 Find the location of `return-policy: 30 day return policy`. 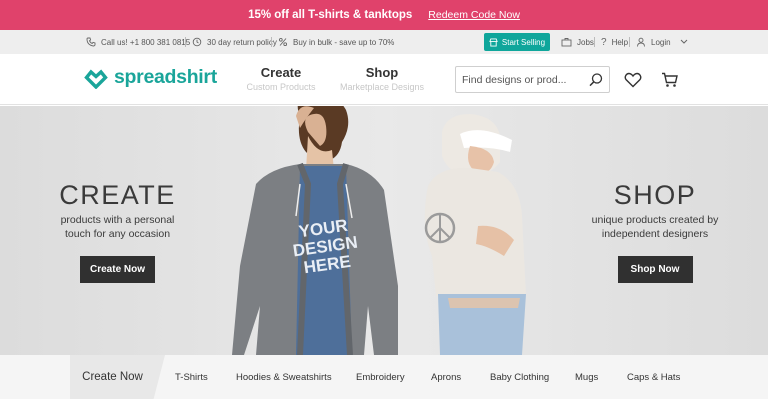

return-policy: 30 day return policy is located at coordinates (234, 42).